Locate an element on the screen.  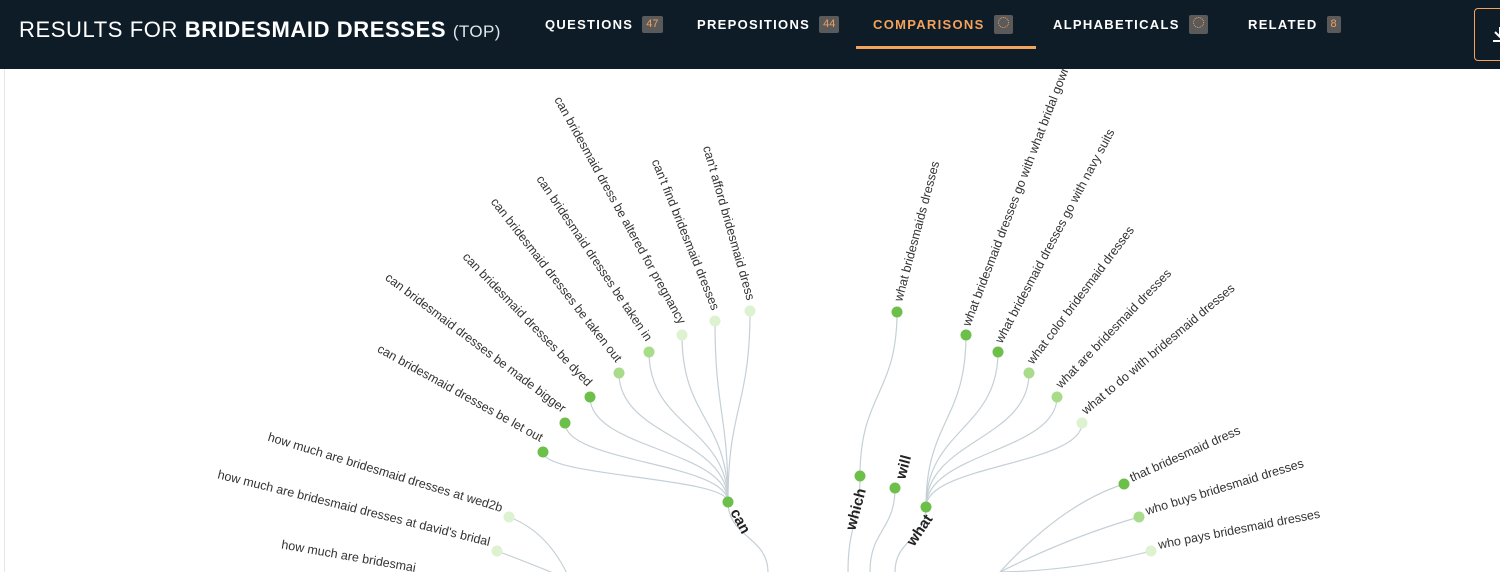
tab-questions: QUESTIONS 47 is located at coordinates (604, 24).